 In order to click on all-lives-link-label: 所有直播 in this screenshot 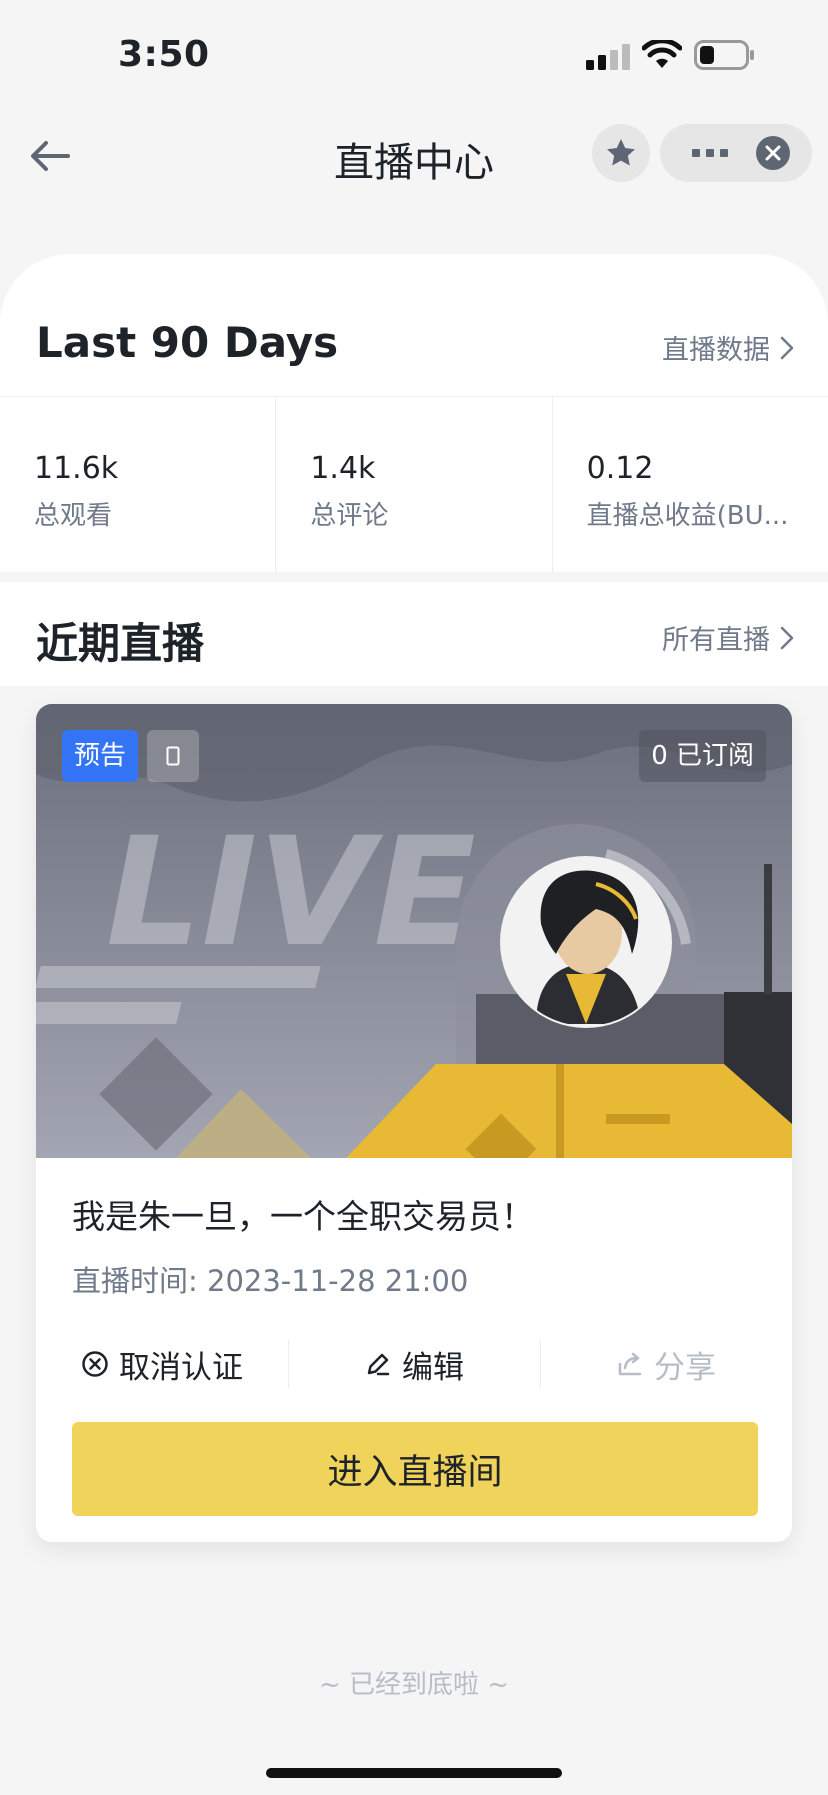, I will do `click(716, 640)`.